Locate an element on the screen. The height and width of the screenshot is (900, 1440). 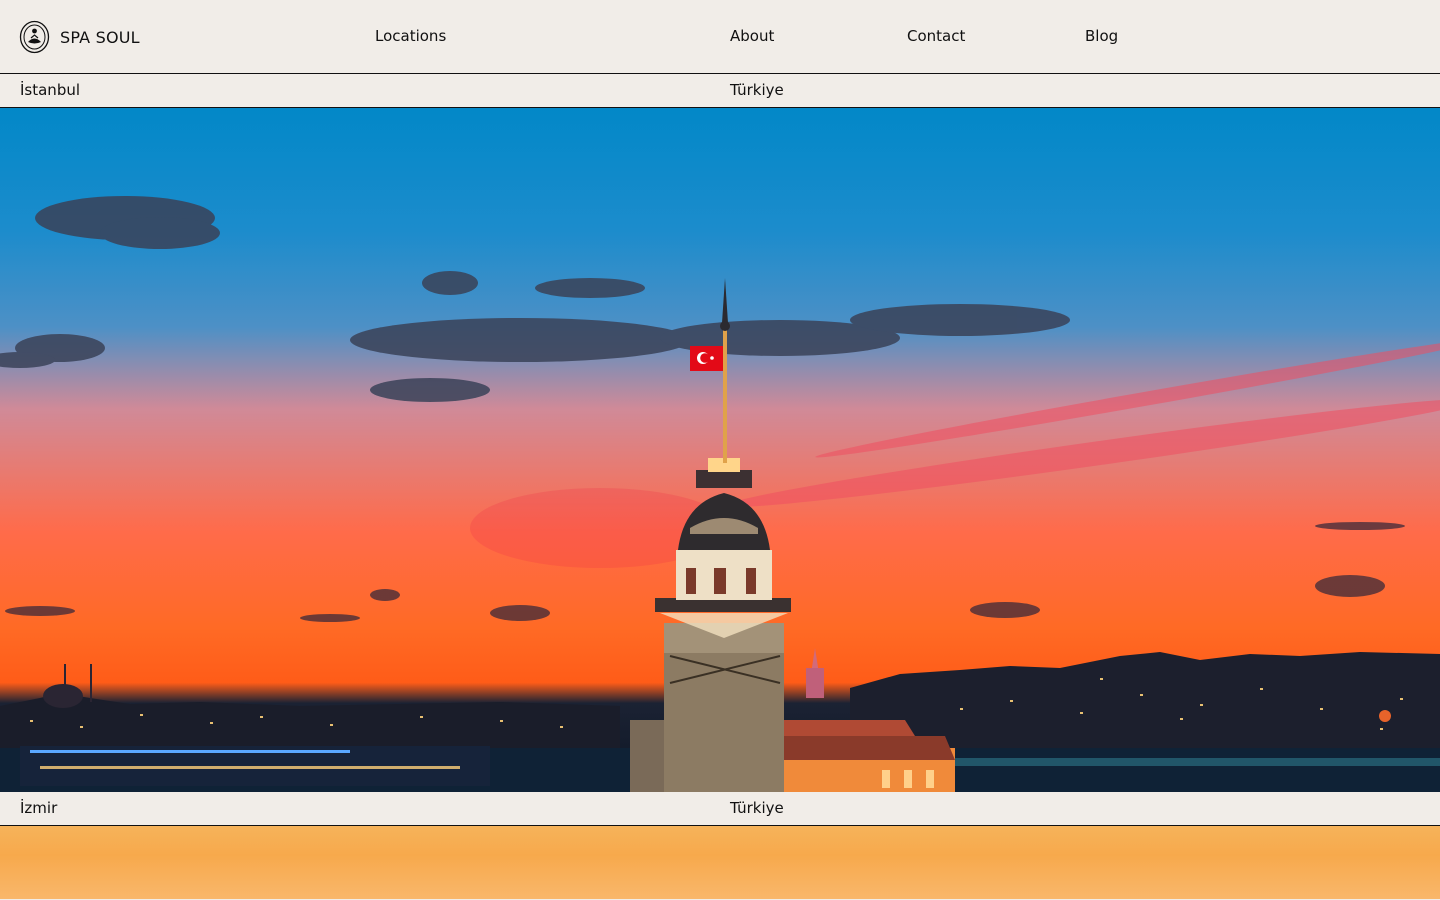
meditation-logo-icon is located at coordinates (34, 37).